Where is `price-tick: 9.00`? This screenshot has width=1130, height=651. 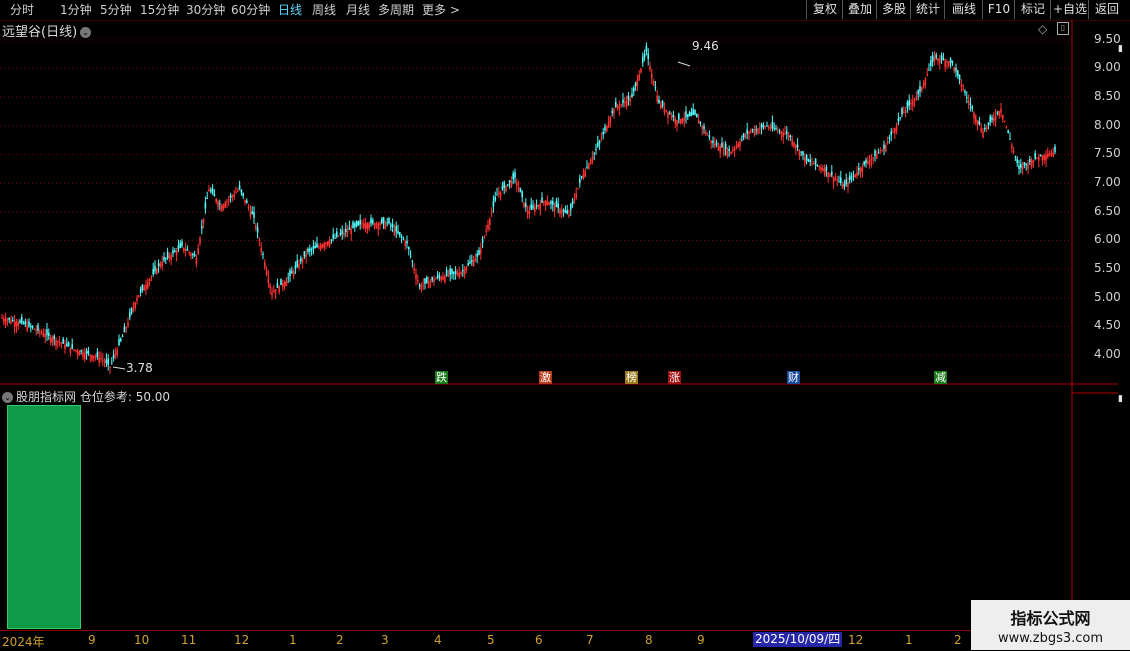
price-tick: 9.00 is located at coordinates (1107, 67).